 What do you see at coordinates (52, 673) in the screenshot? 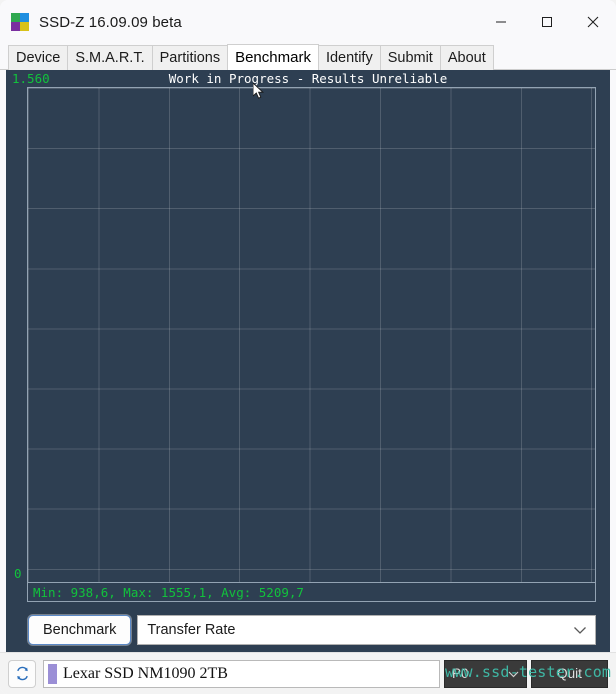
I see `device-accent-bar` at bounding box center [52, 673].